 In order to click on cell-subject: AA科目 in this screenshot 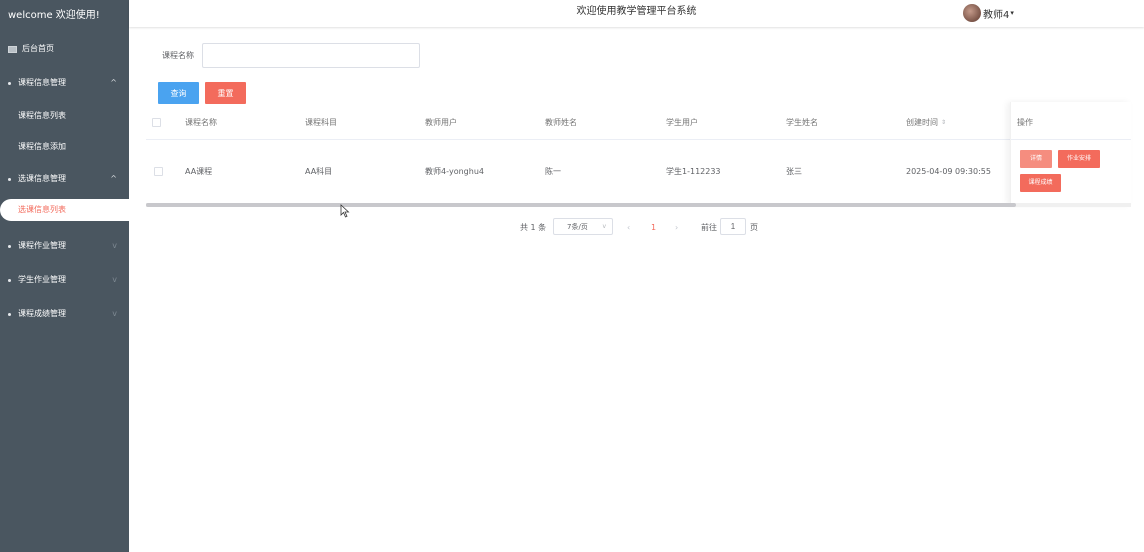, I will do `click(319, 171)`.